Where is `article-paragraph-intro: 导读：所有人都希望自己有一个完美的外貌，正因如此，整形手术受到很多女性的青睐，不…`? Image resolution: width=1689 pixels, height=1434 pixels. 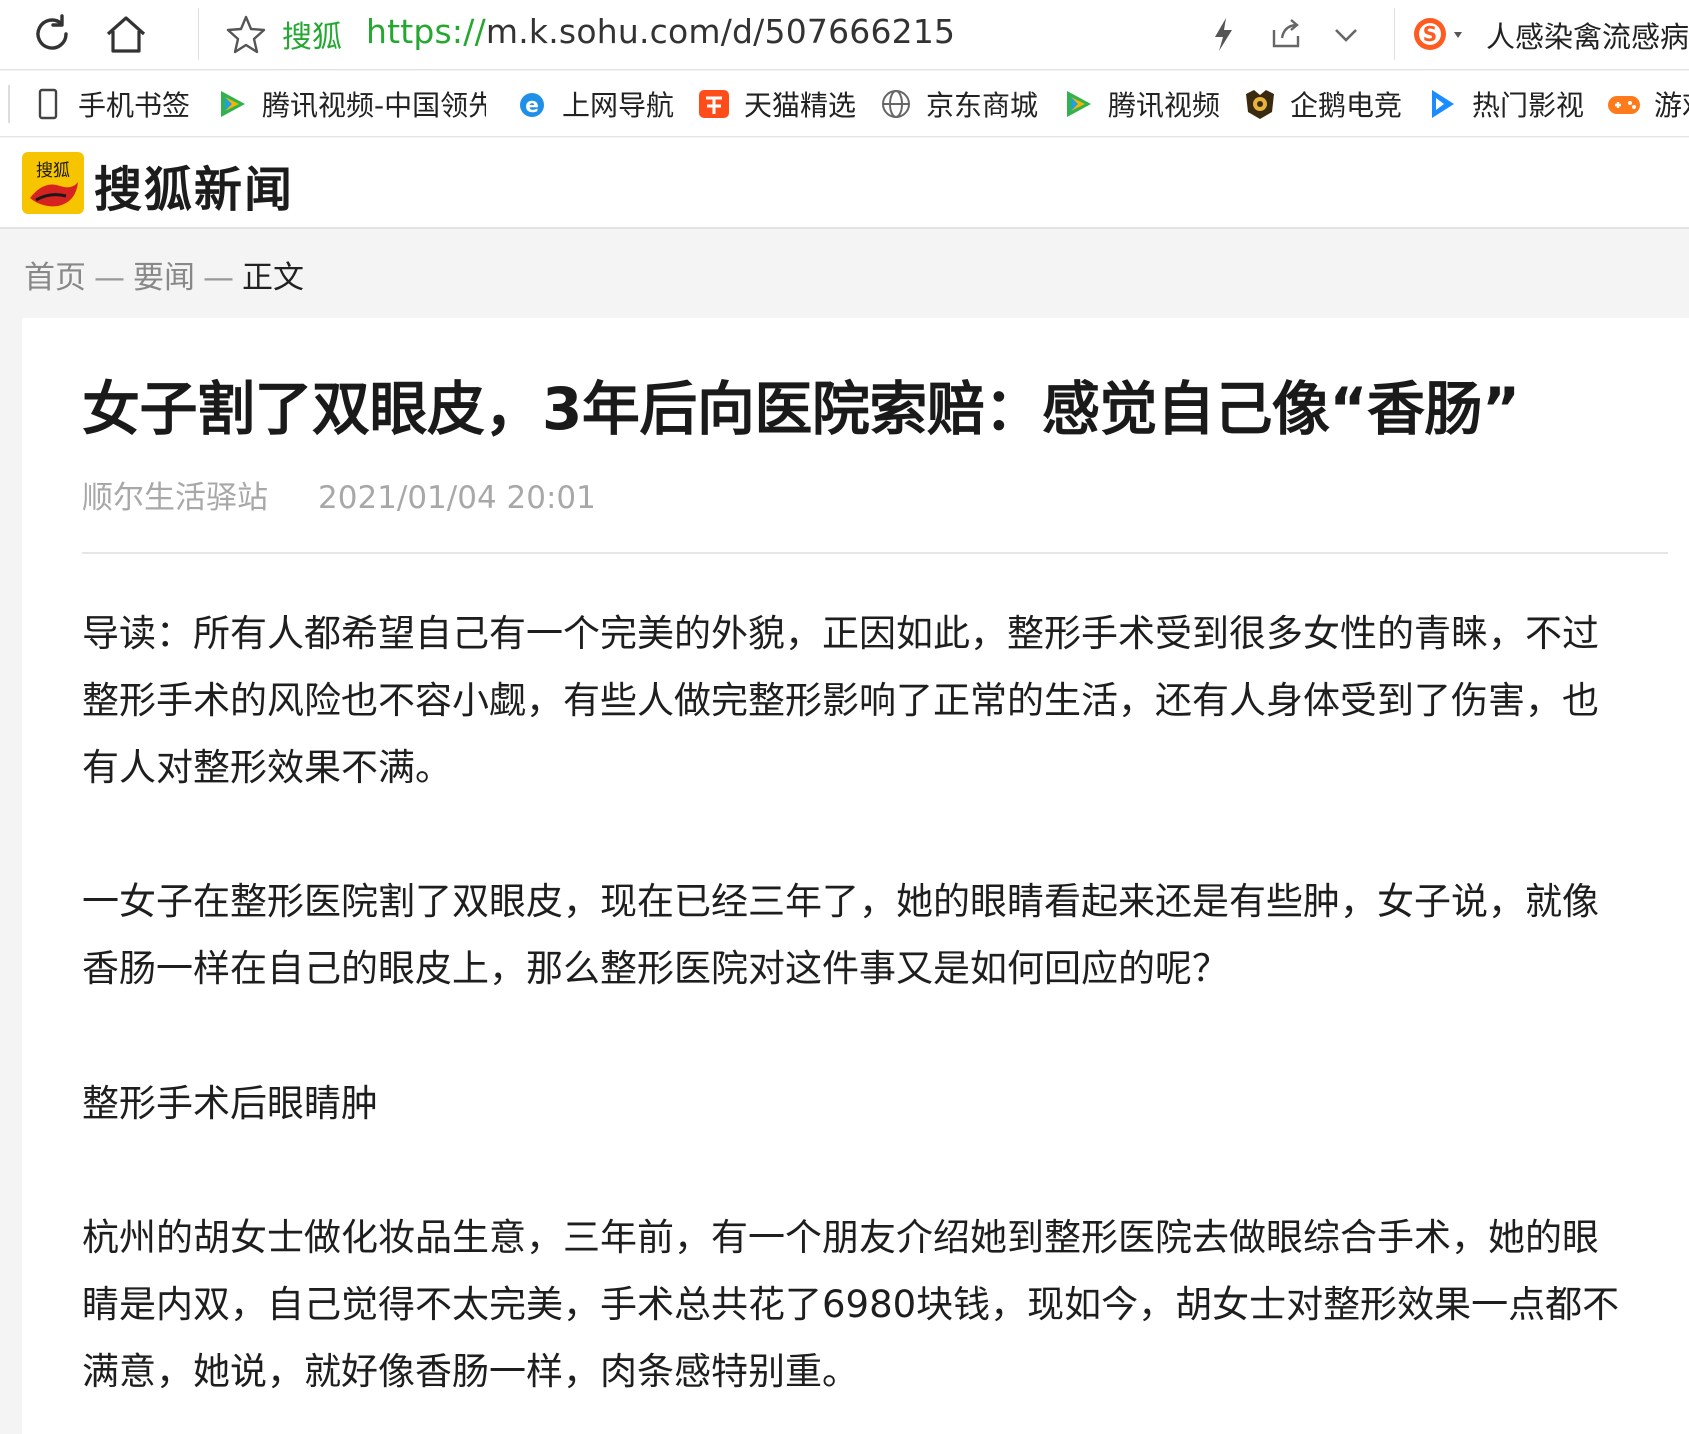
article-paragraph-intro: 导读：所有人都希望自己有一个完美的外貌，正因如此，整形手术受到很多女性的青睐，不… is located at coordinates (872, 700).